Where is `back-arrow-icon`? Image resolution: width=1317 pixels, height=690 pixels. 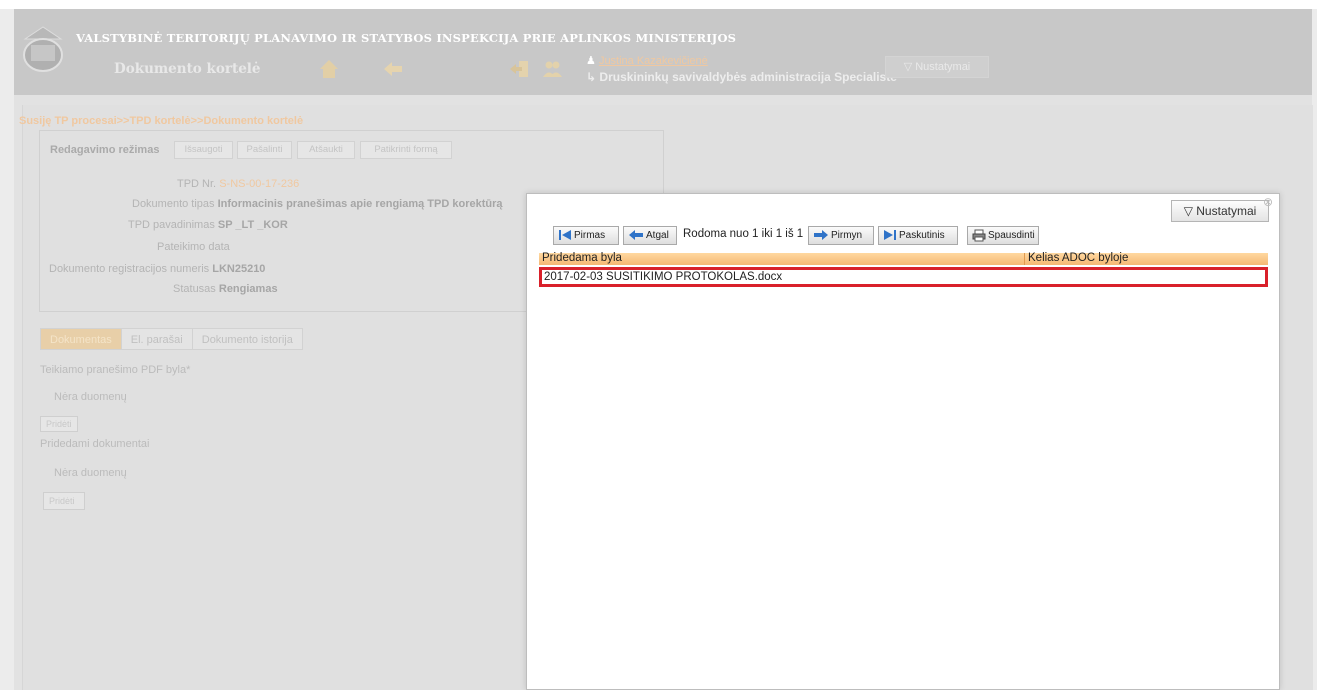 back-arrow-icon is located at coordinates (393, 69).